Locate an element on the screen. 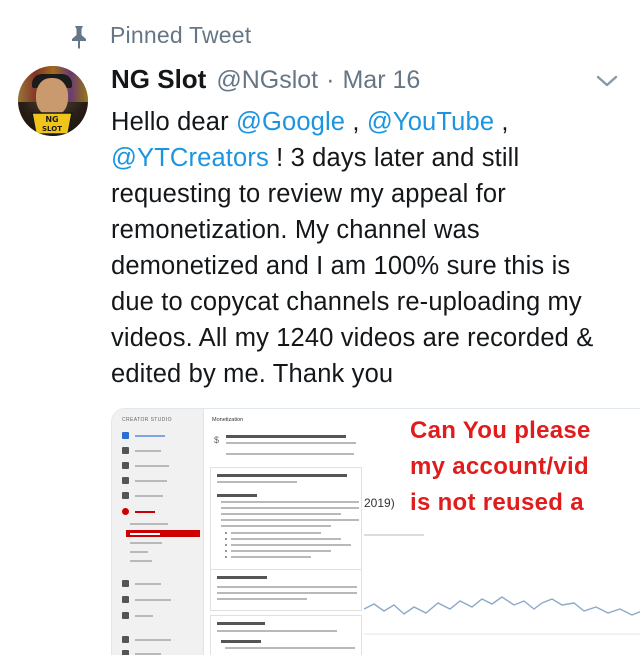 Image resolution: width=640 pixels, height=655 pixels. author-handle: @NGslot is located at coordinates (267, 80).